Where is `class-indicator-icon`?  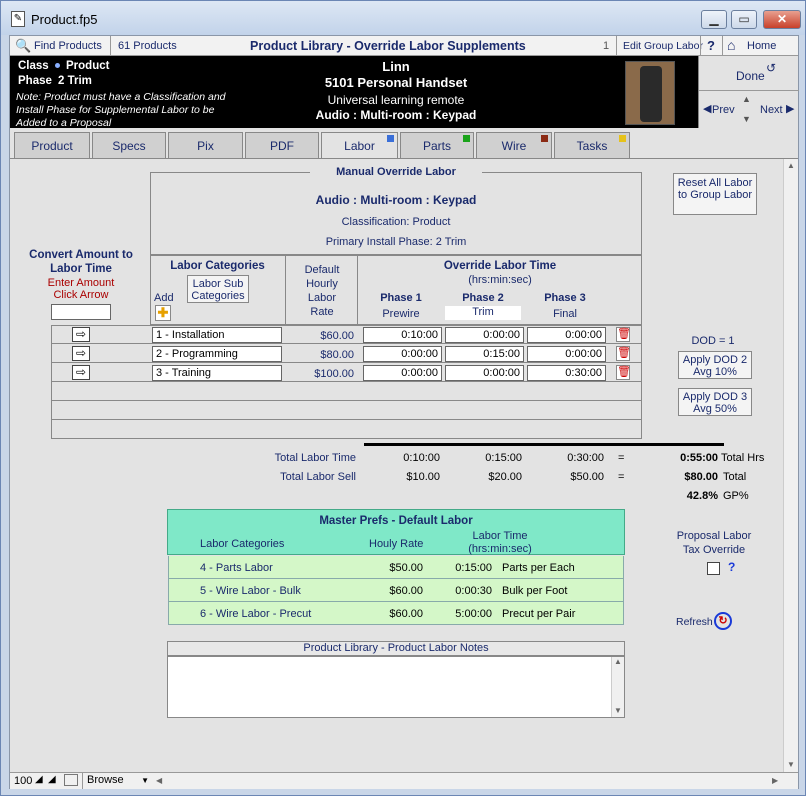 class-indicator-icon is located at coordinates (57, 65).